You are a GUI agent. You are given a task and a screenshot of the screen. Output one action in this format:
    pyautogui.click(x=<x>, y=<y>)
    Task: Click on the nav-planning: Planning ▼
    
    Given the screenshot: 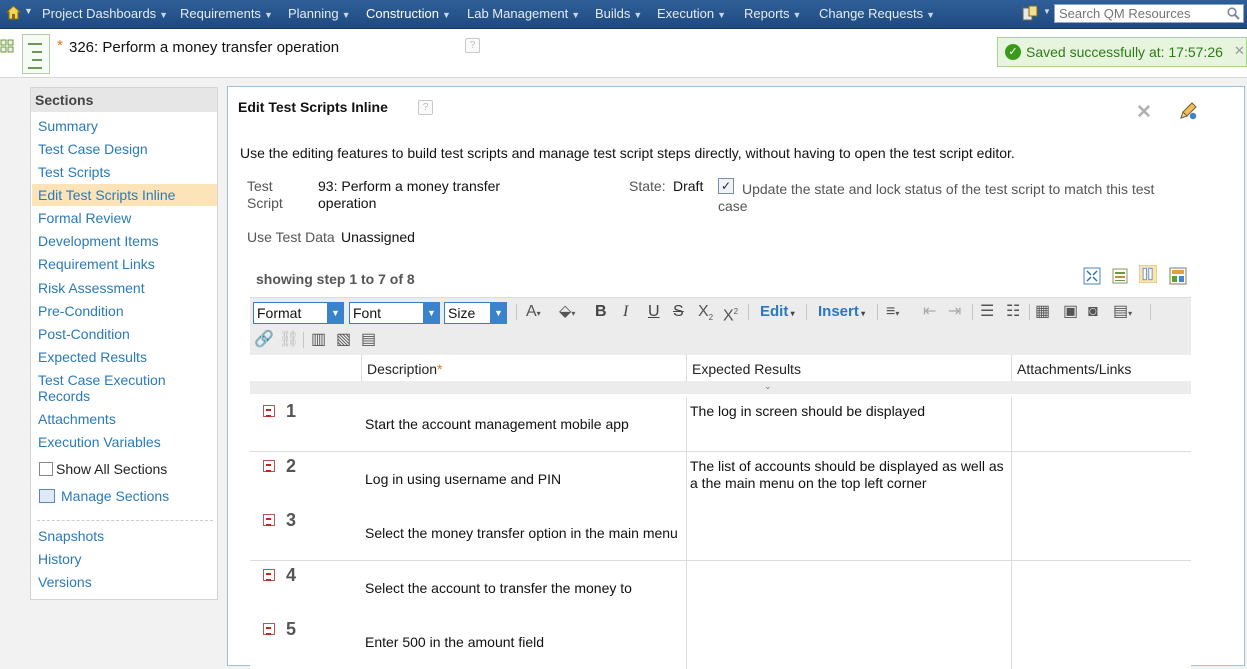 What is the action you would take?
    pyautogui.click(x=319, y=13)
    